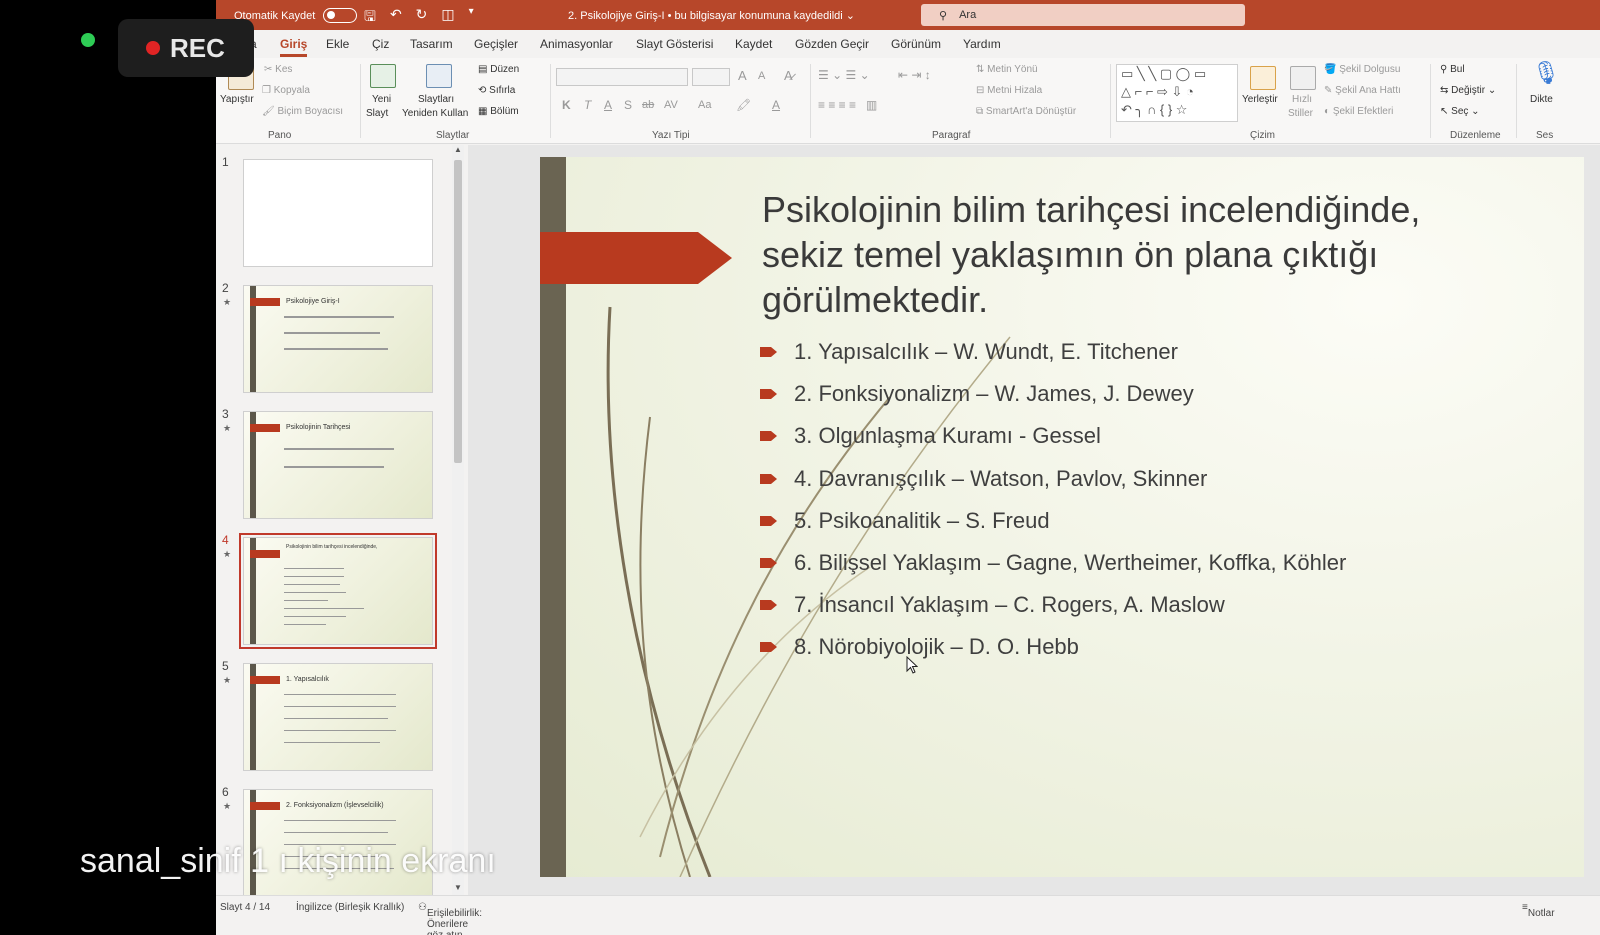 The width and height of the screenshot is (1600, 935). Describe the element at coordinates (1460, 111) in the screenshot. I see `select-button: ↖ Seç ⌄` at that location.